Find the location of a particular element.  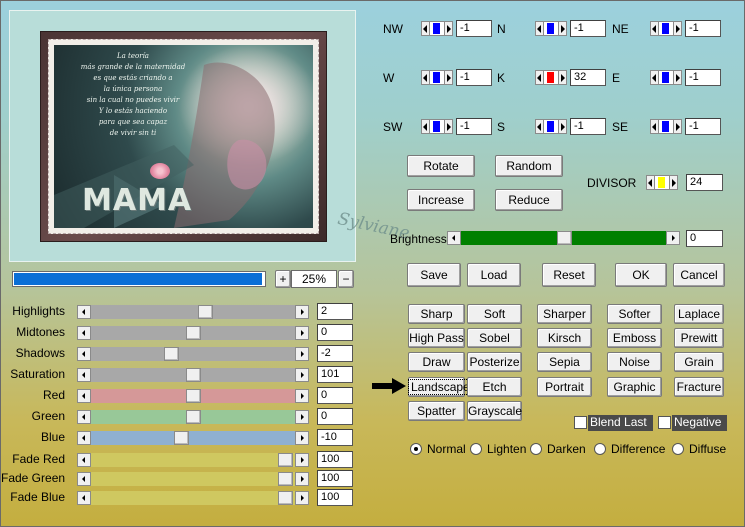

red-field: 0 is located at coordinates (335, 395).